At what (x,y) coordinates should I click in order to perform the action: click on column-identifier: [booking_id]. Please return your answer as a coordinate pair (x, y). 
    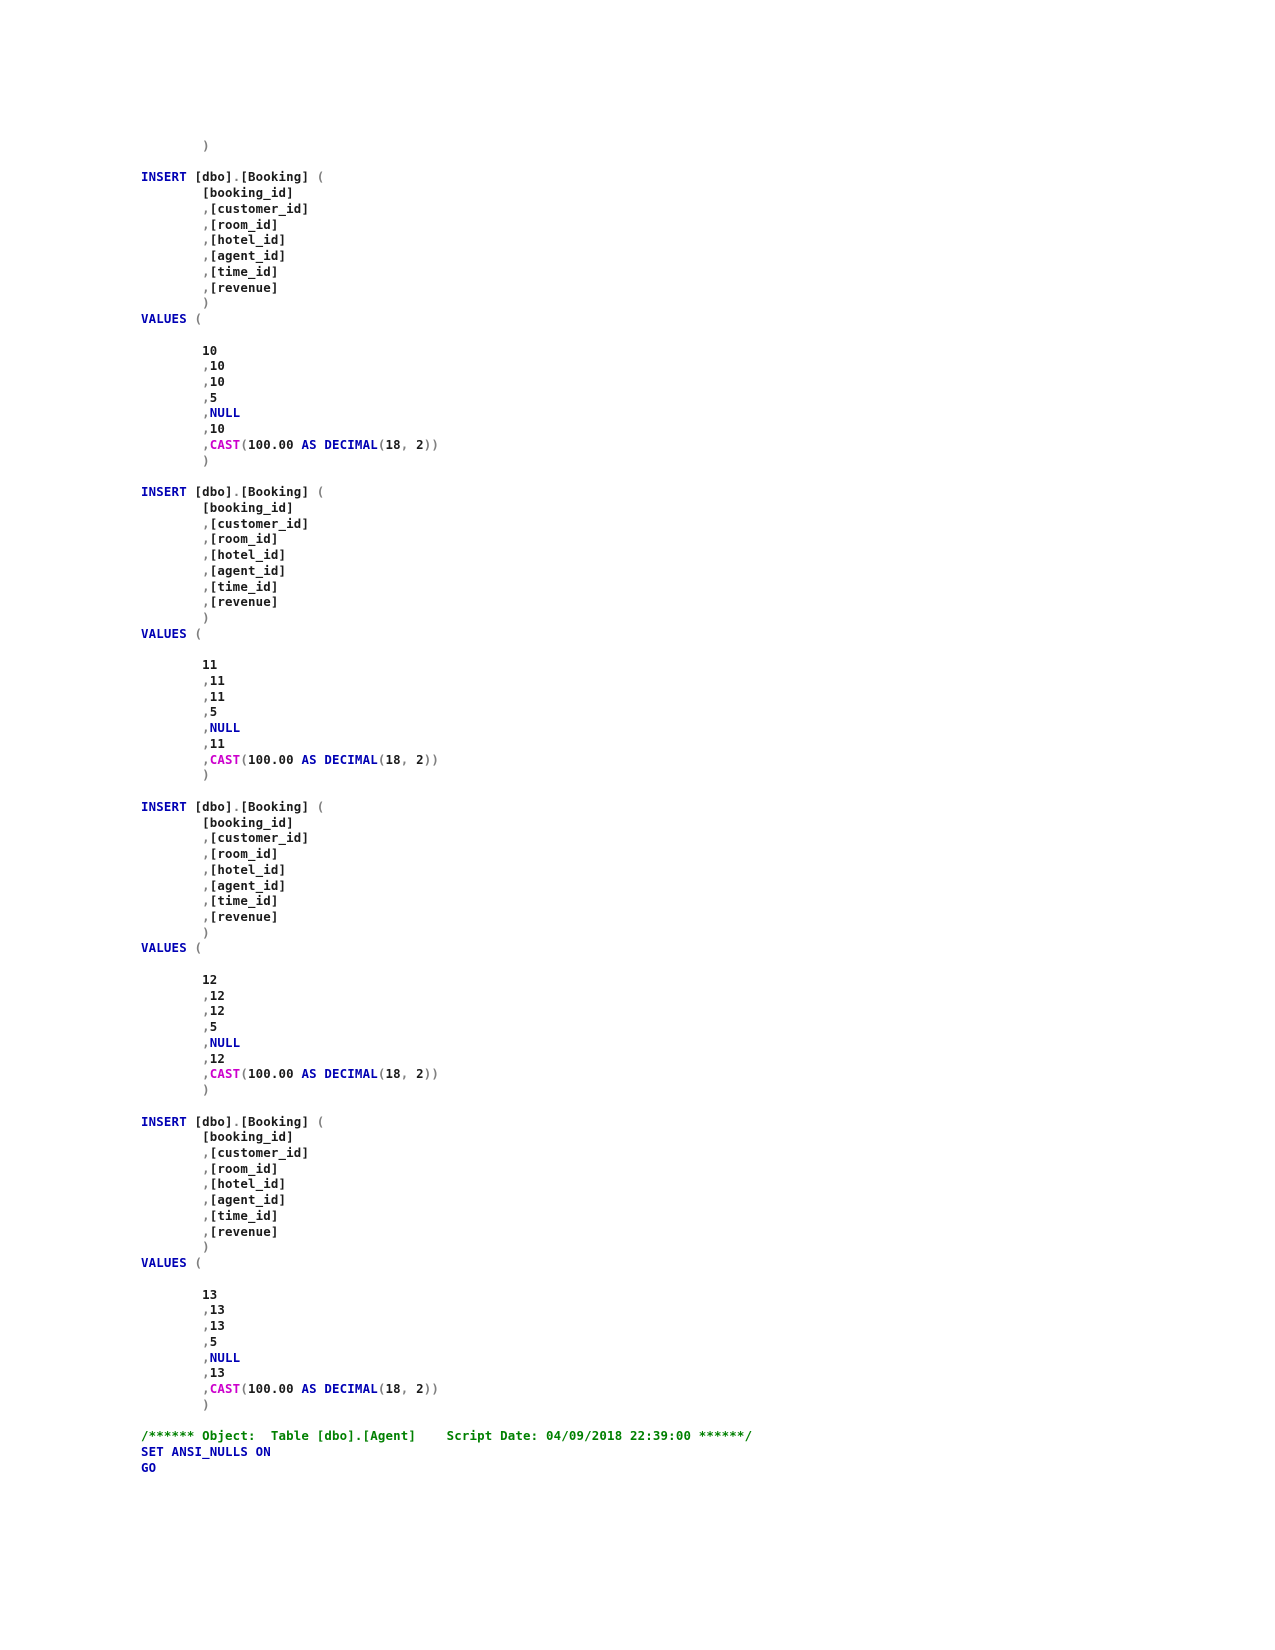
    Looking at the image, I should click on (248, 193).